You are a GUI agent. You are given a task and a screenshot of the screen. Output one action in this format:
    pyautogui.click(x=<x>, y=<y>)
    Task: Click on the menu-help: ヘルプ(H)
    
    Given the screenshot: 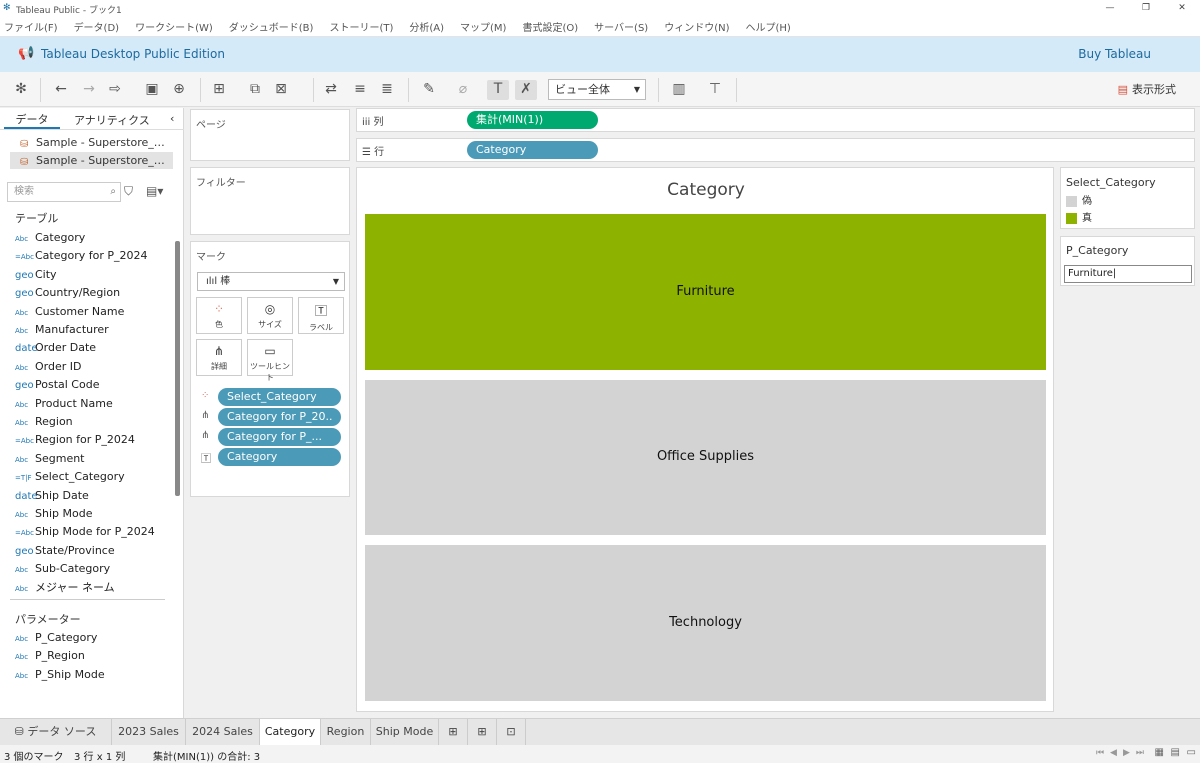 What is the action you would take?
    pyautogui.click(x=768, y=26)
    